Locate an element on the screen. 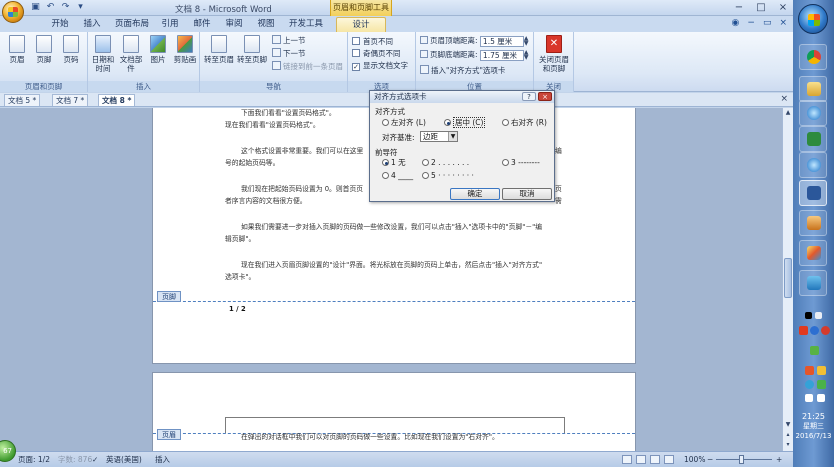  file-manager-icon is located at coordinates (813, 89).